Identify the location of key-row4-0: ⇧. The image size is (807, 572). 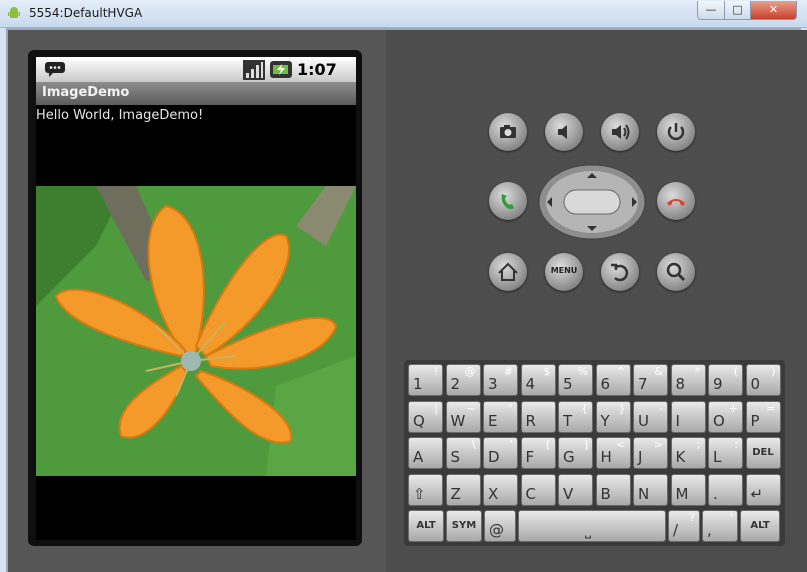
(425, 489).